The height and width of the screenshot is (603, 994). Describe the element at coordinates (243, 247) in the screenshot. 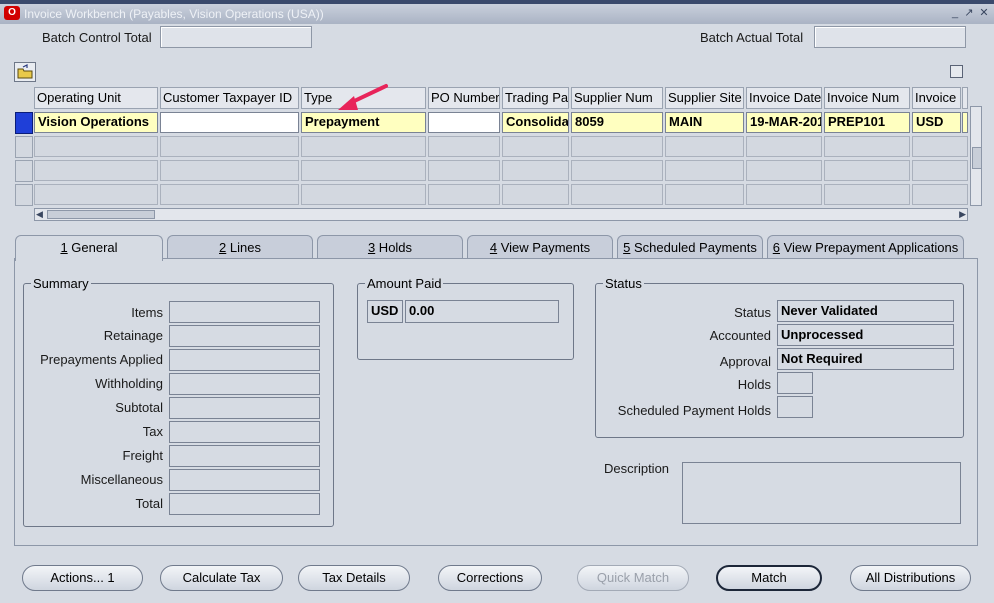

I see `tab-lines-label: Lines` at that location.